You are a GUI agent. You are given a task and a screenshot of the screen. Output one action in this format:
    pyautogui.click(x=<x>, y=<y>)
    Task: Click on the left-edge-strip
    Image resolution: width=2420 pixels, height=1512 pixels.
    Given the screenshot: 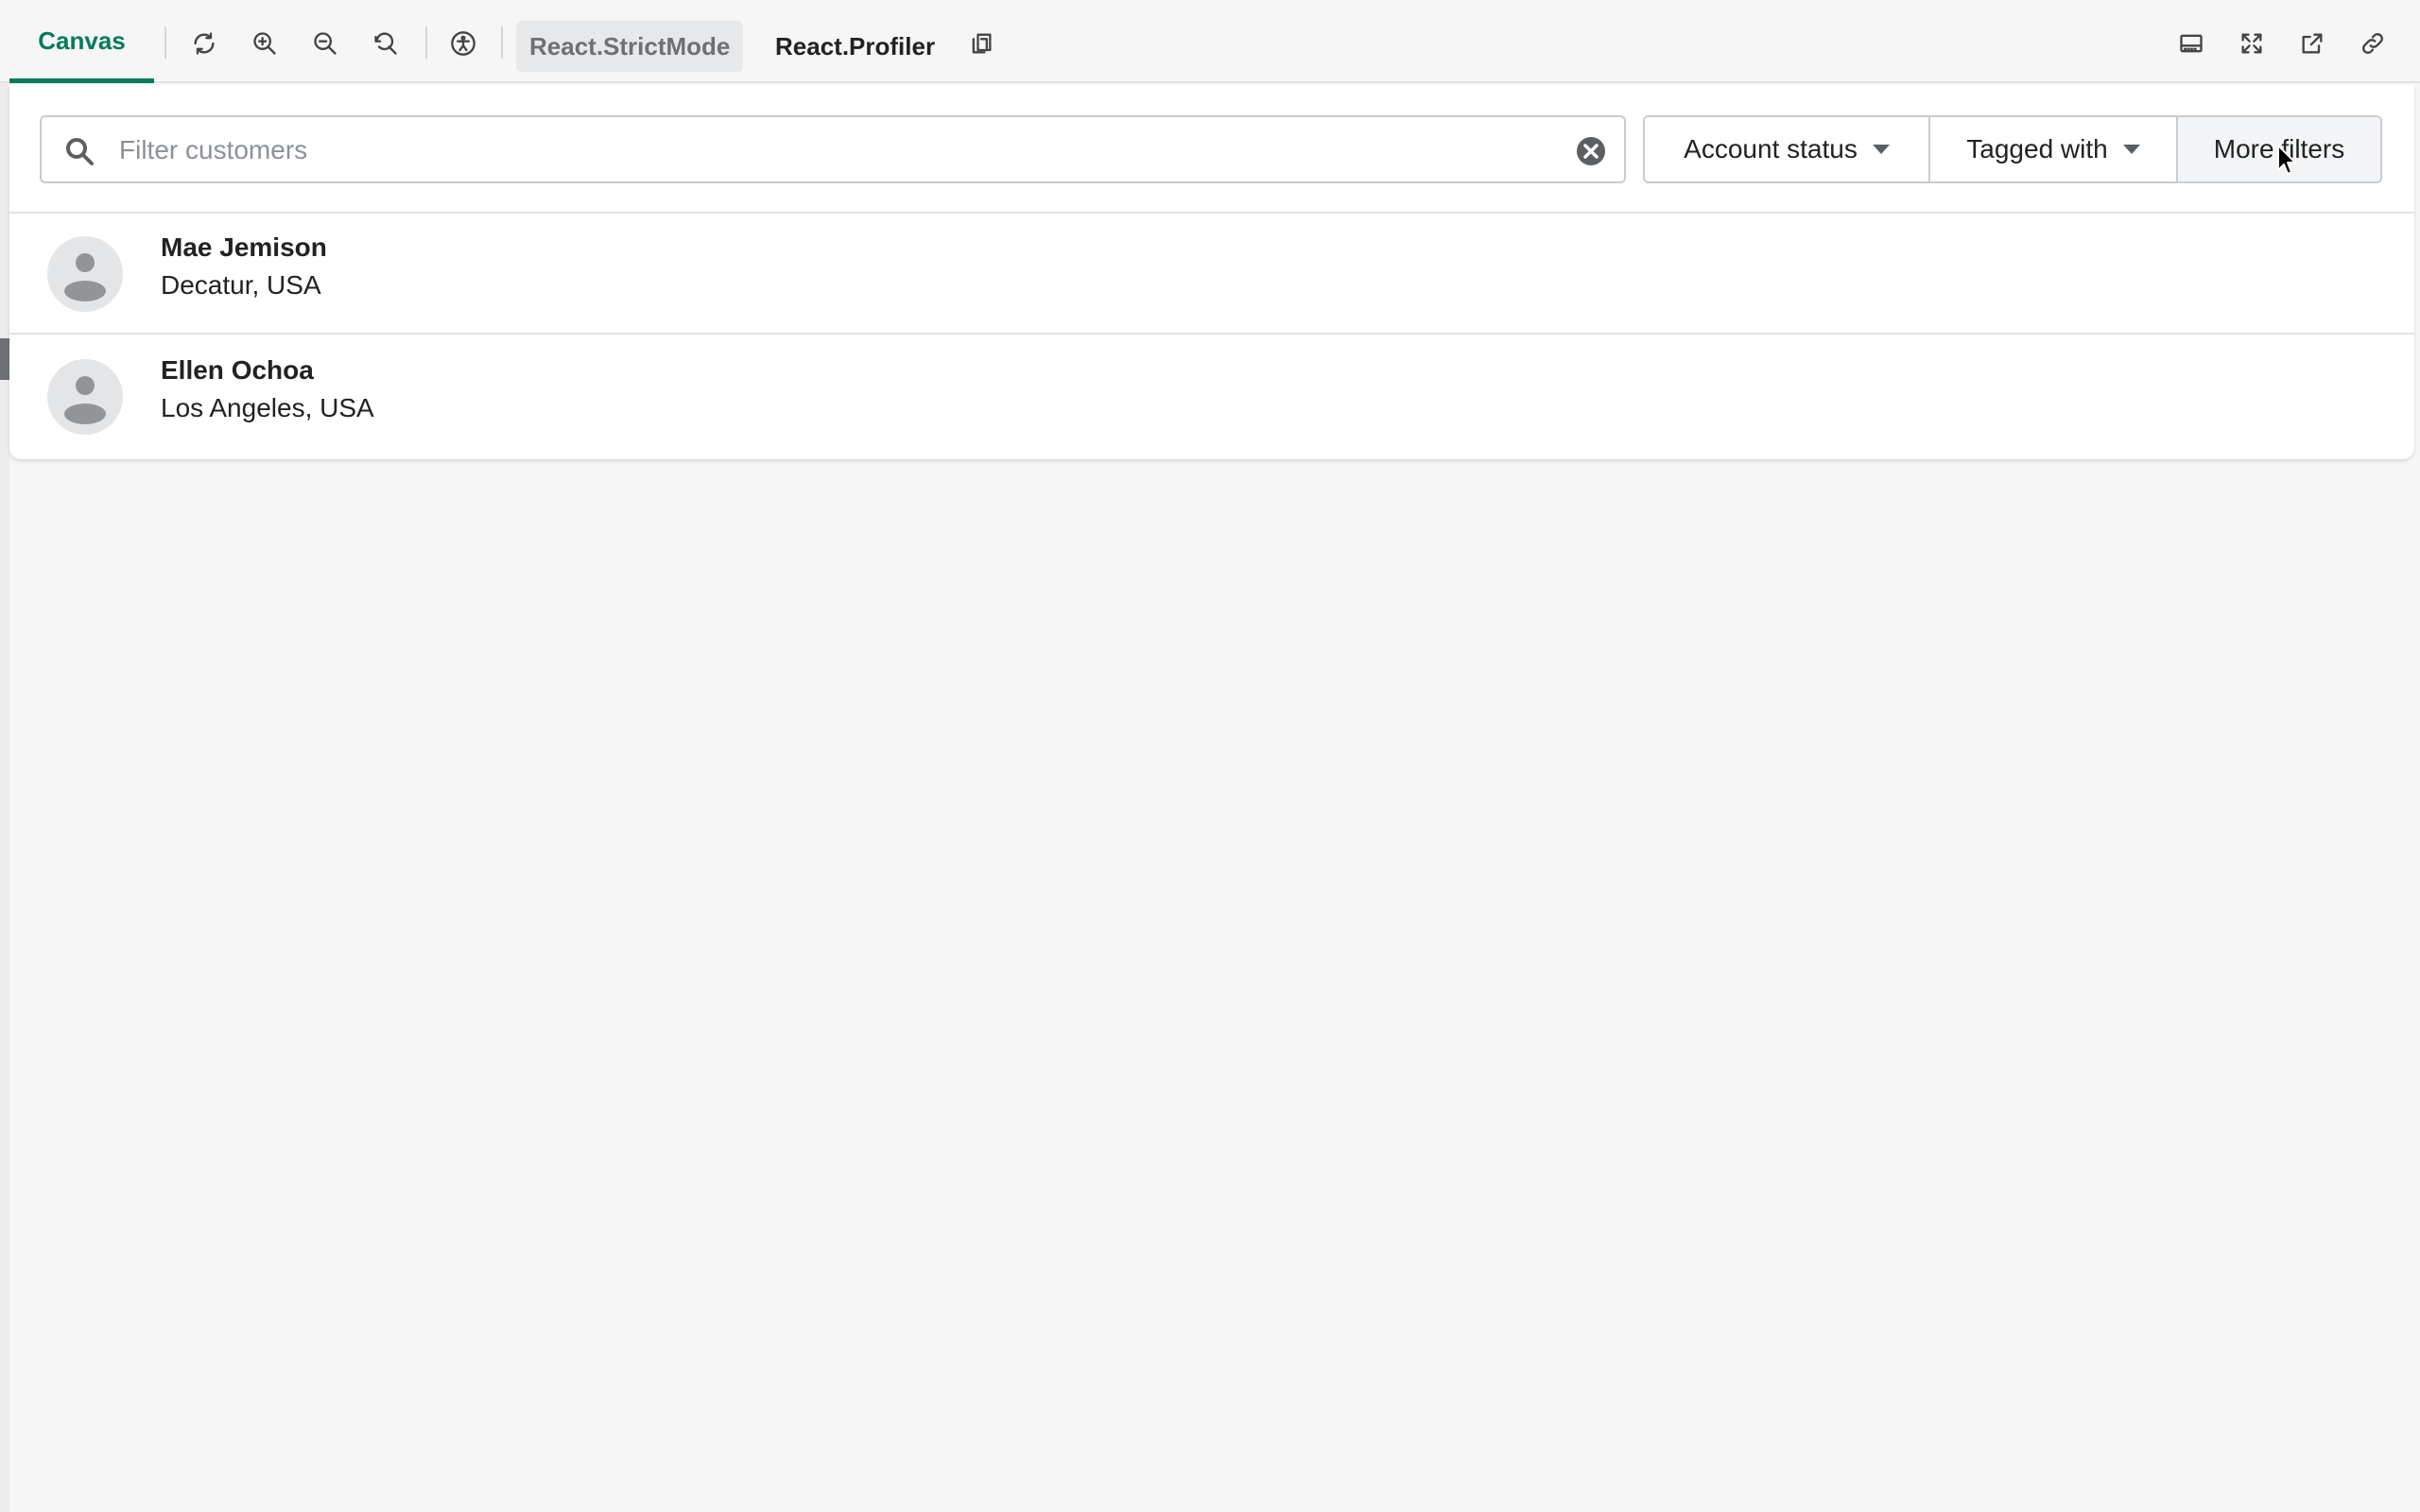 What is the action you would take?
    pyautogui.click(x=4, y=756)
    